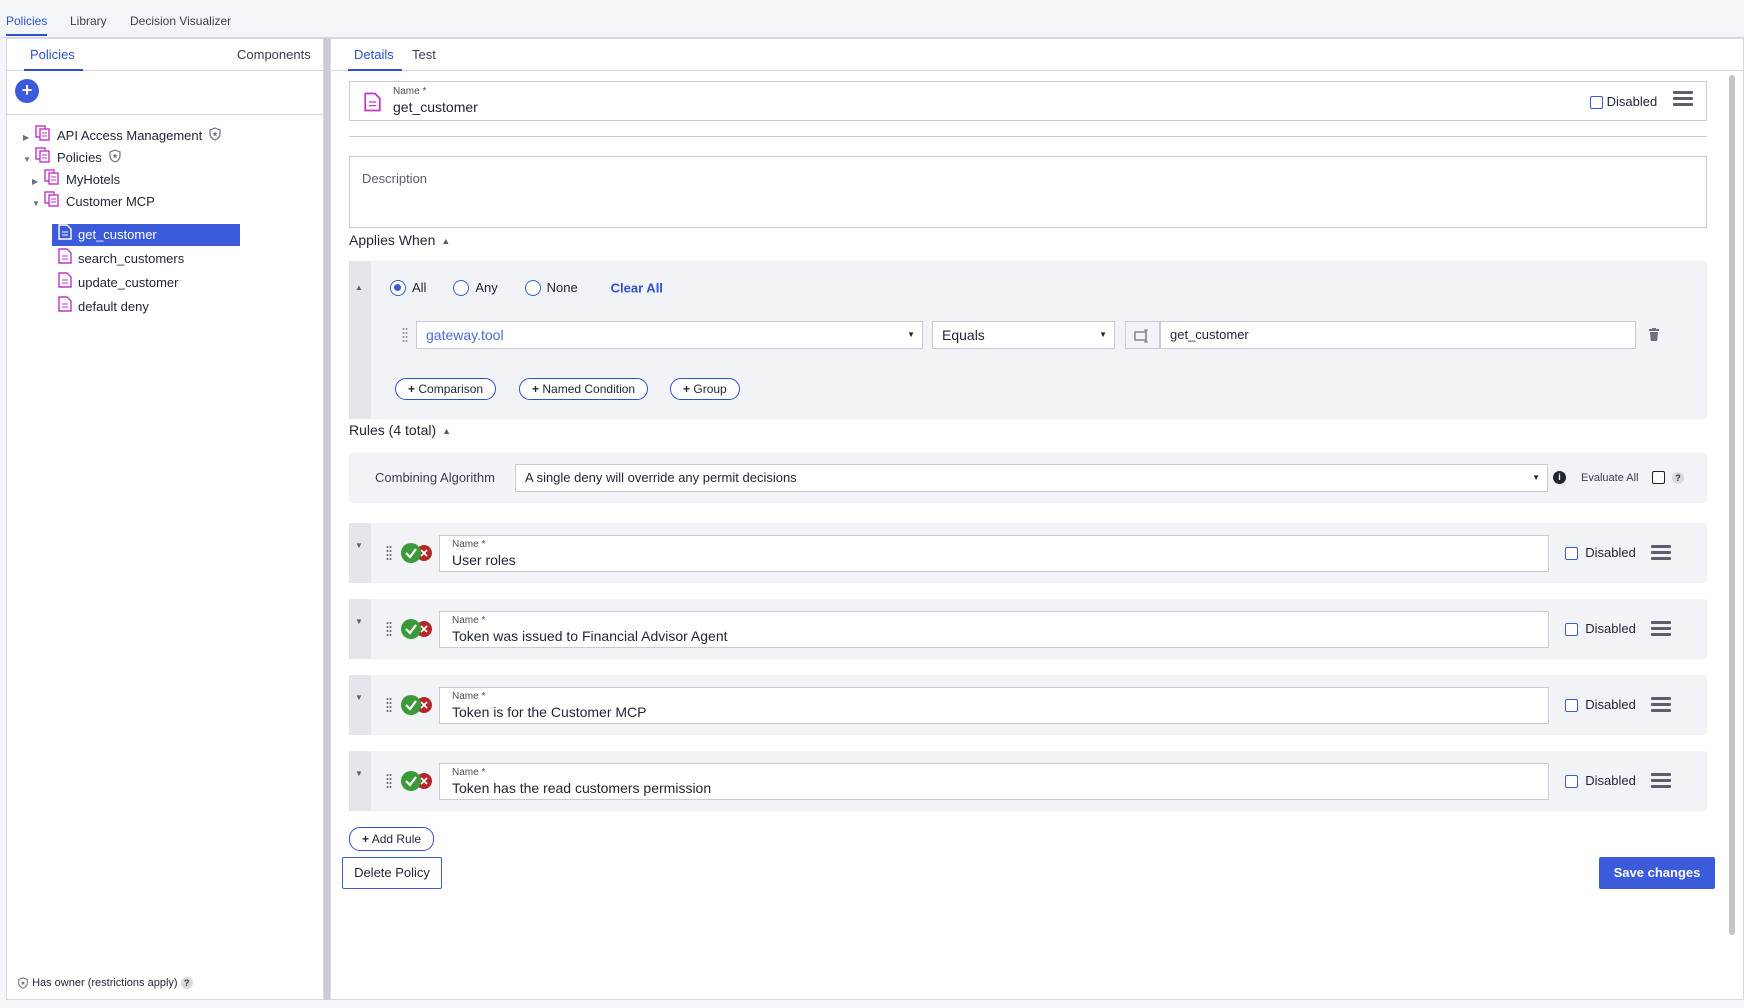  Describe the element at coordinates (994, 553) in the screenshot. I see `rule-name-field: Name * User roles` at that location.